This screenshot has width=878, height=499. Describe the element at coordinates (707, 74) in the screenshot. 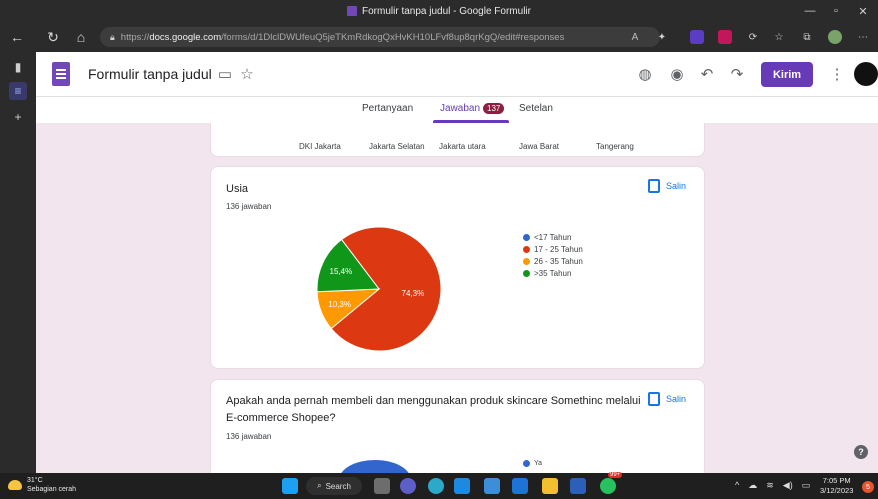

I see `undo-icon: ↶` at that location.